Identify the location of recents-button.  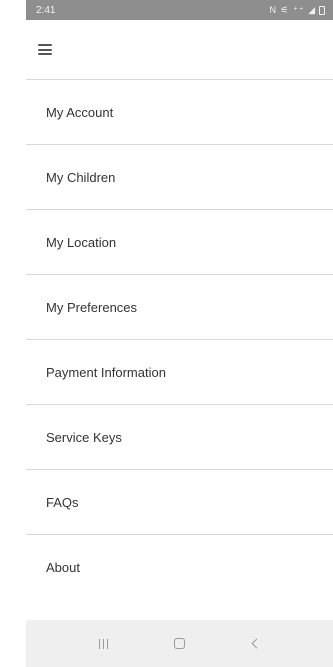
(104, 644).